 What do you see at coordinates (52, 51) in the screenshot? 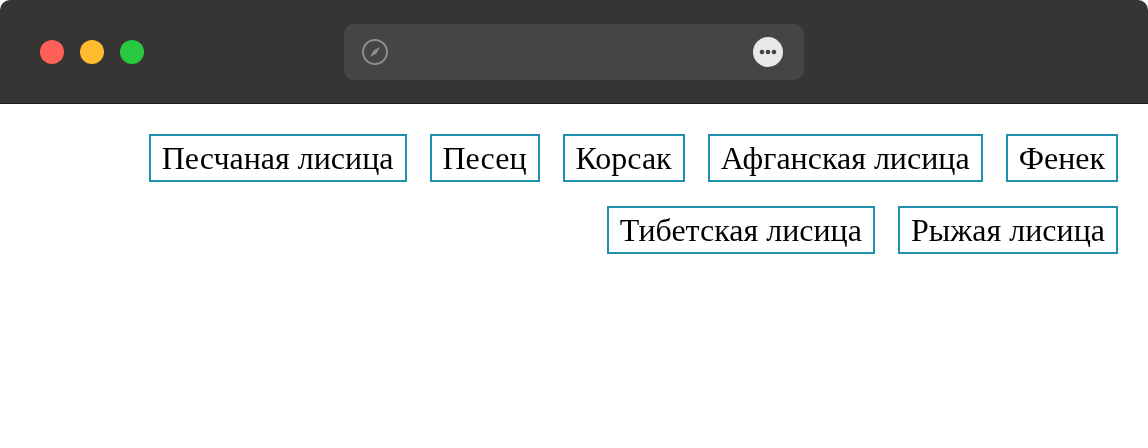
I see `close-button` at bounding box center [52, 51].